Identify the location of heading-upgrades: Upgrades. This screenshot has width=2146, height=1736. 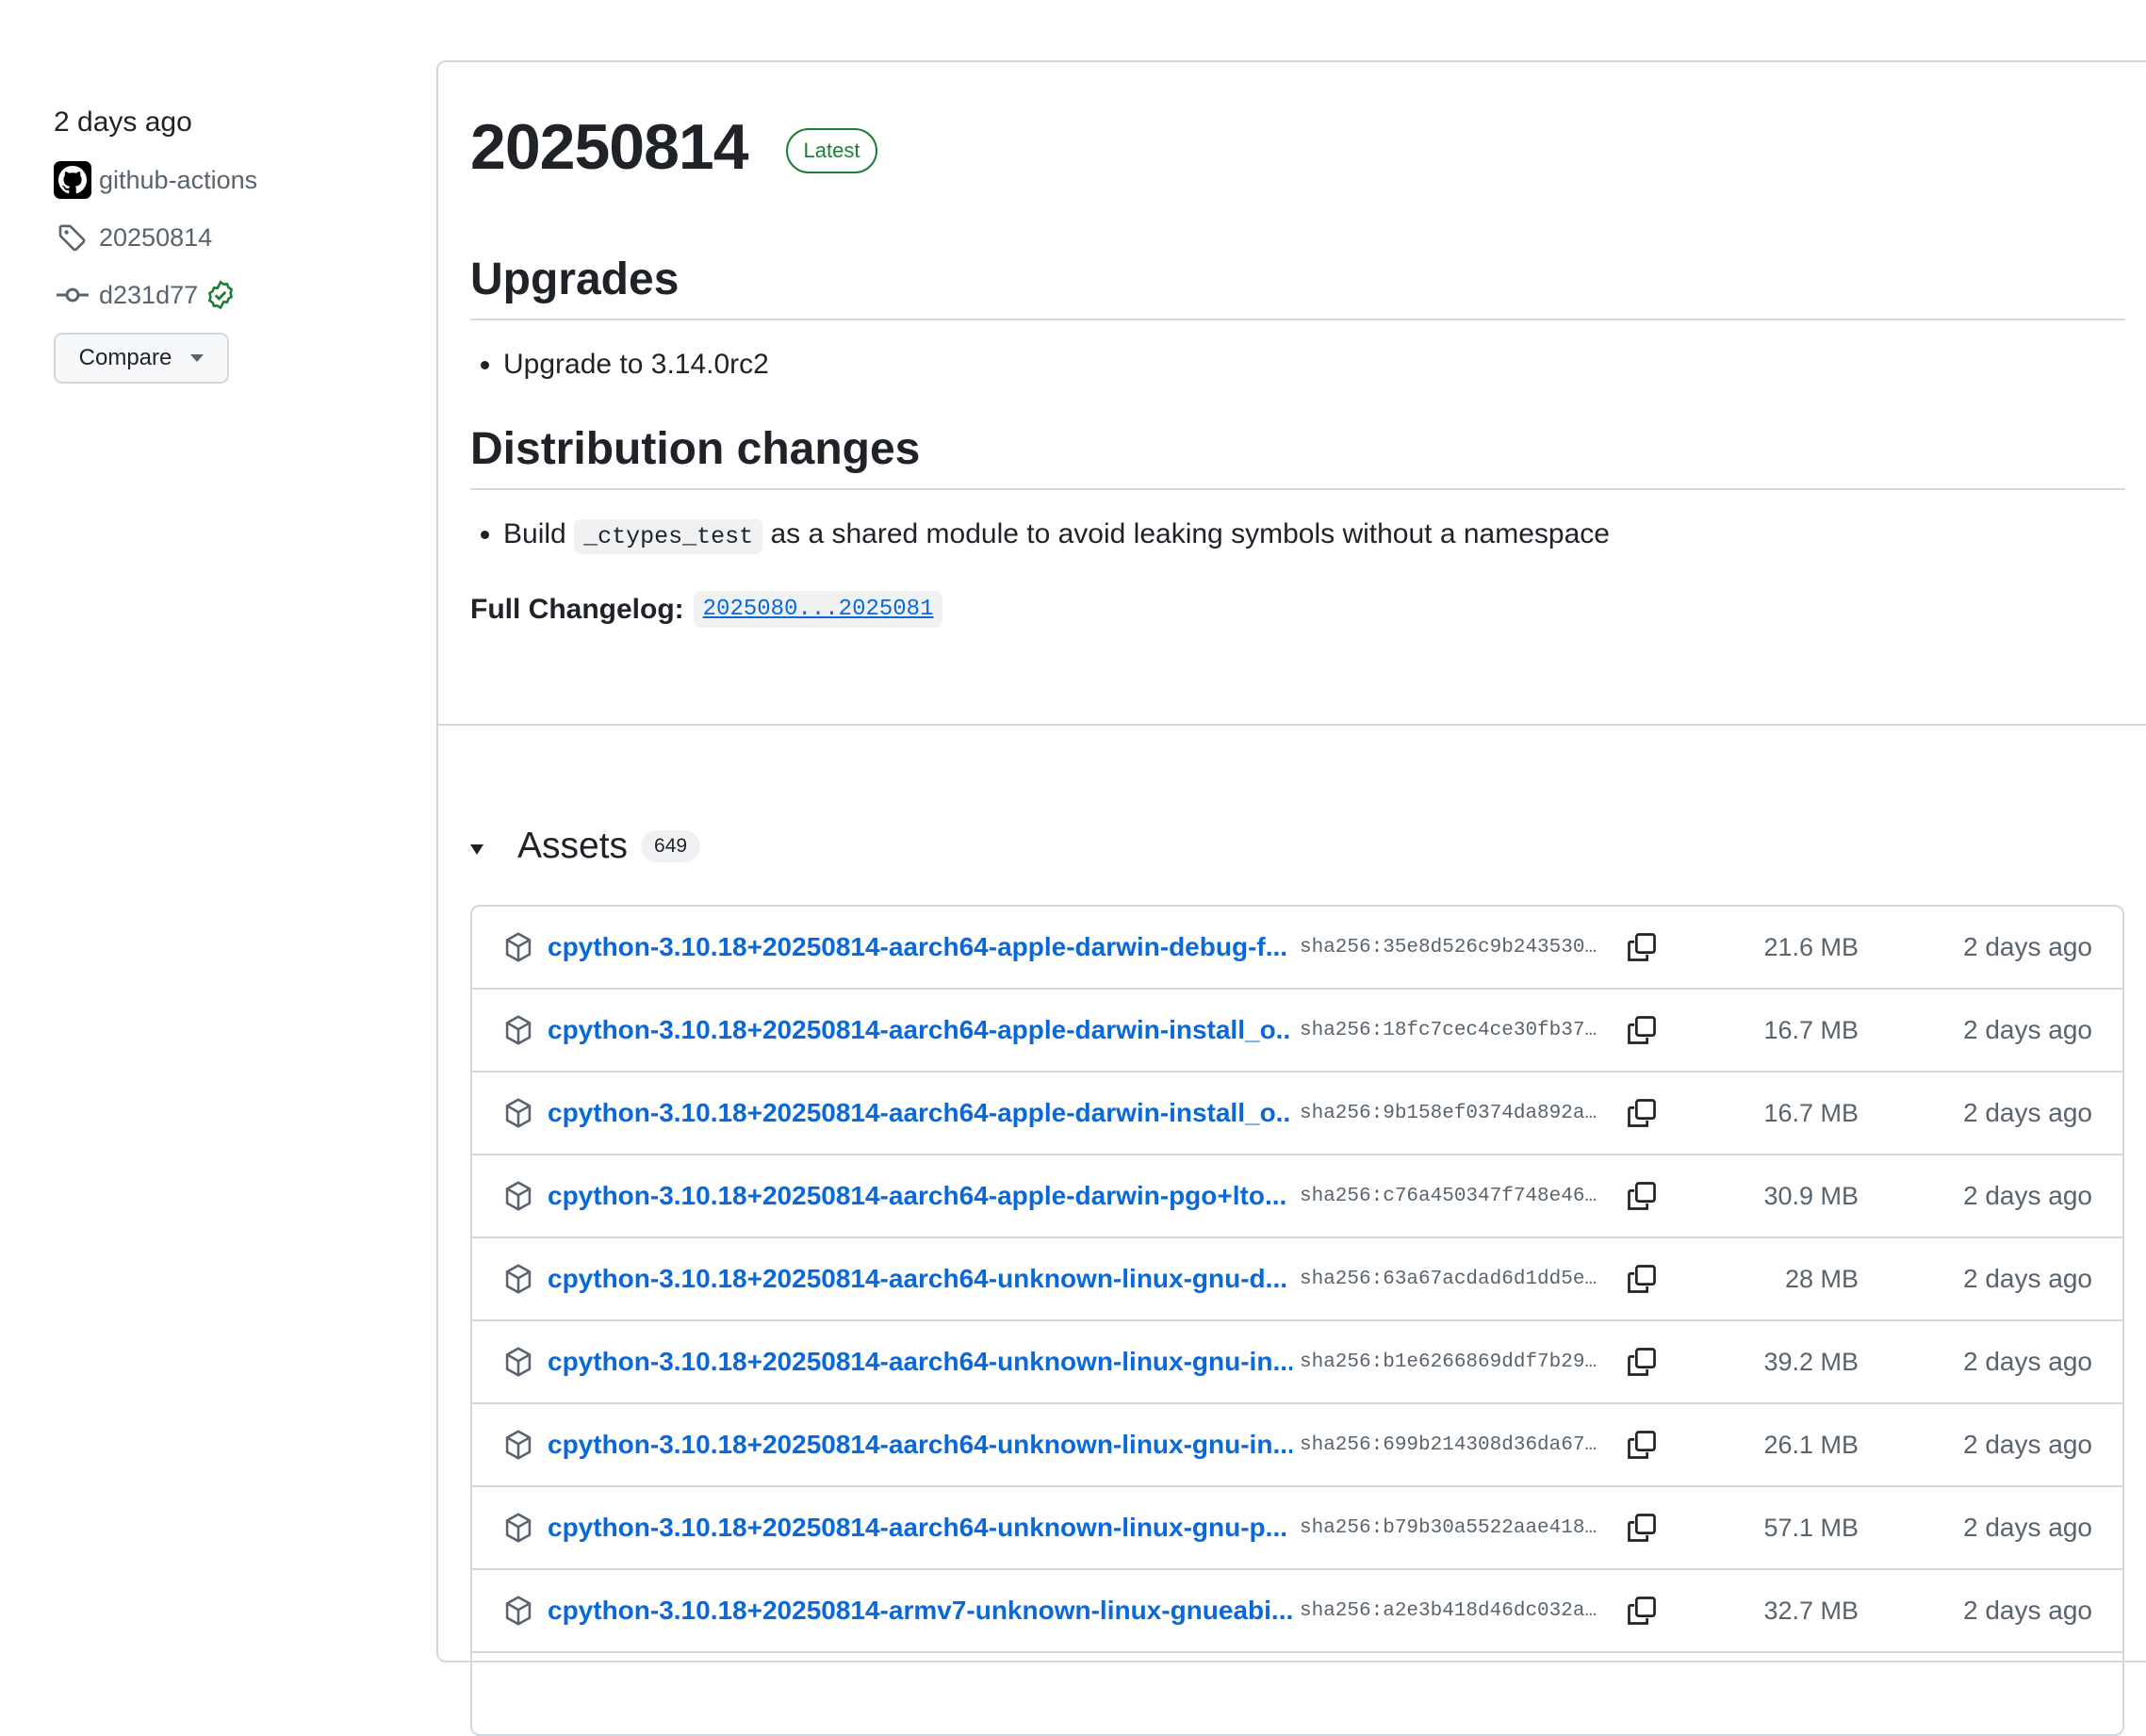
(1297, 286).